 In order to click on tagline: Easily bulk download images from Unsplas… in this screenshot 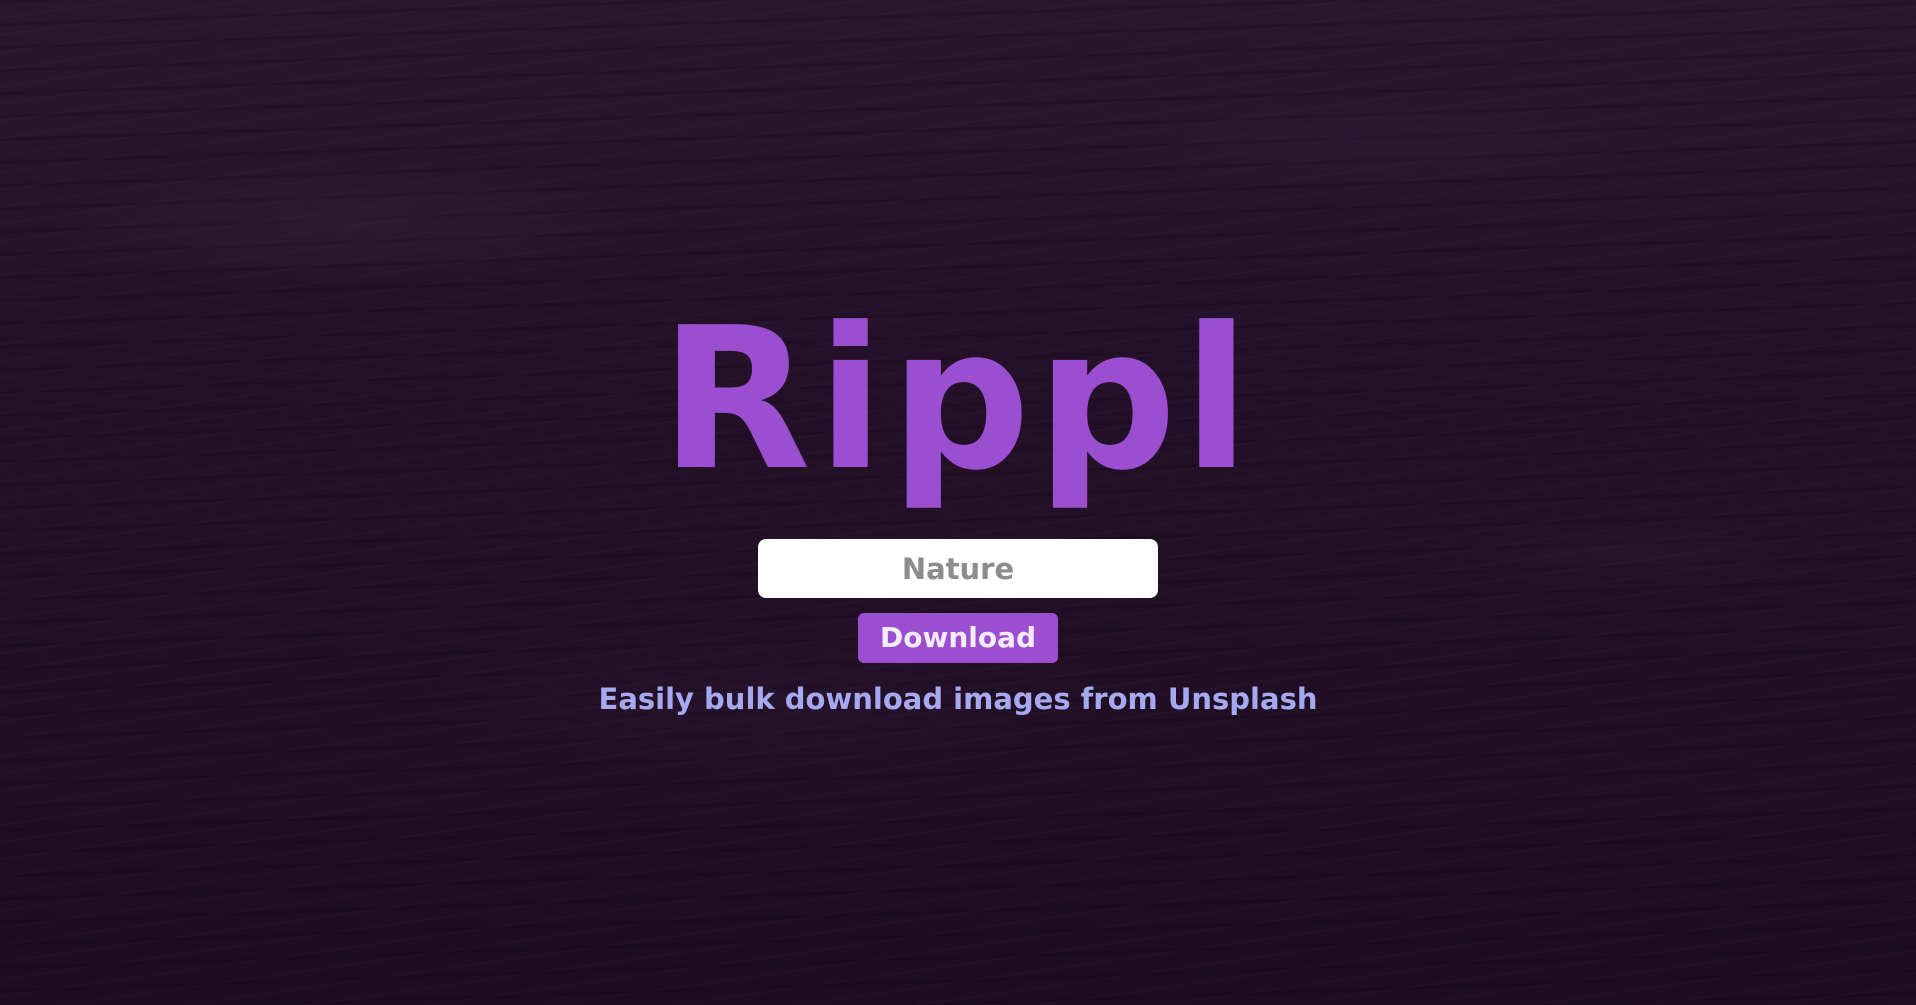, I will do `click(958, 699)`.